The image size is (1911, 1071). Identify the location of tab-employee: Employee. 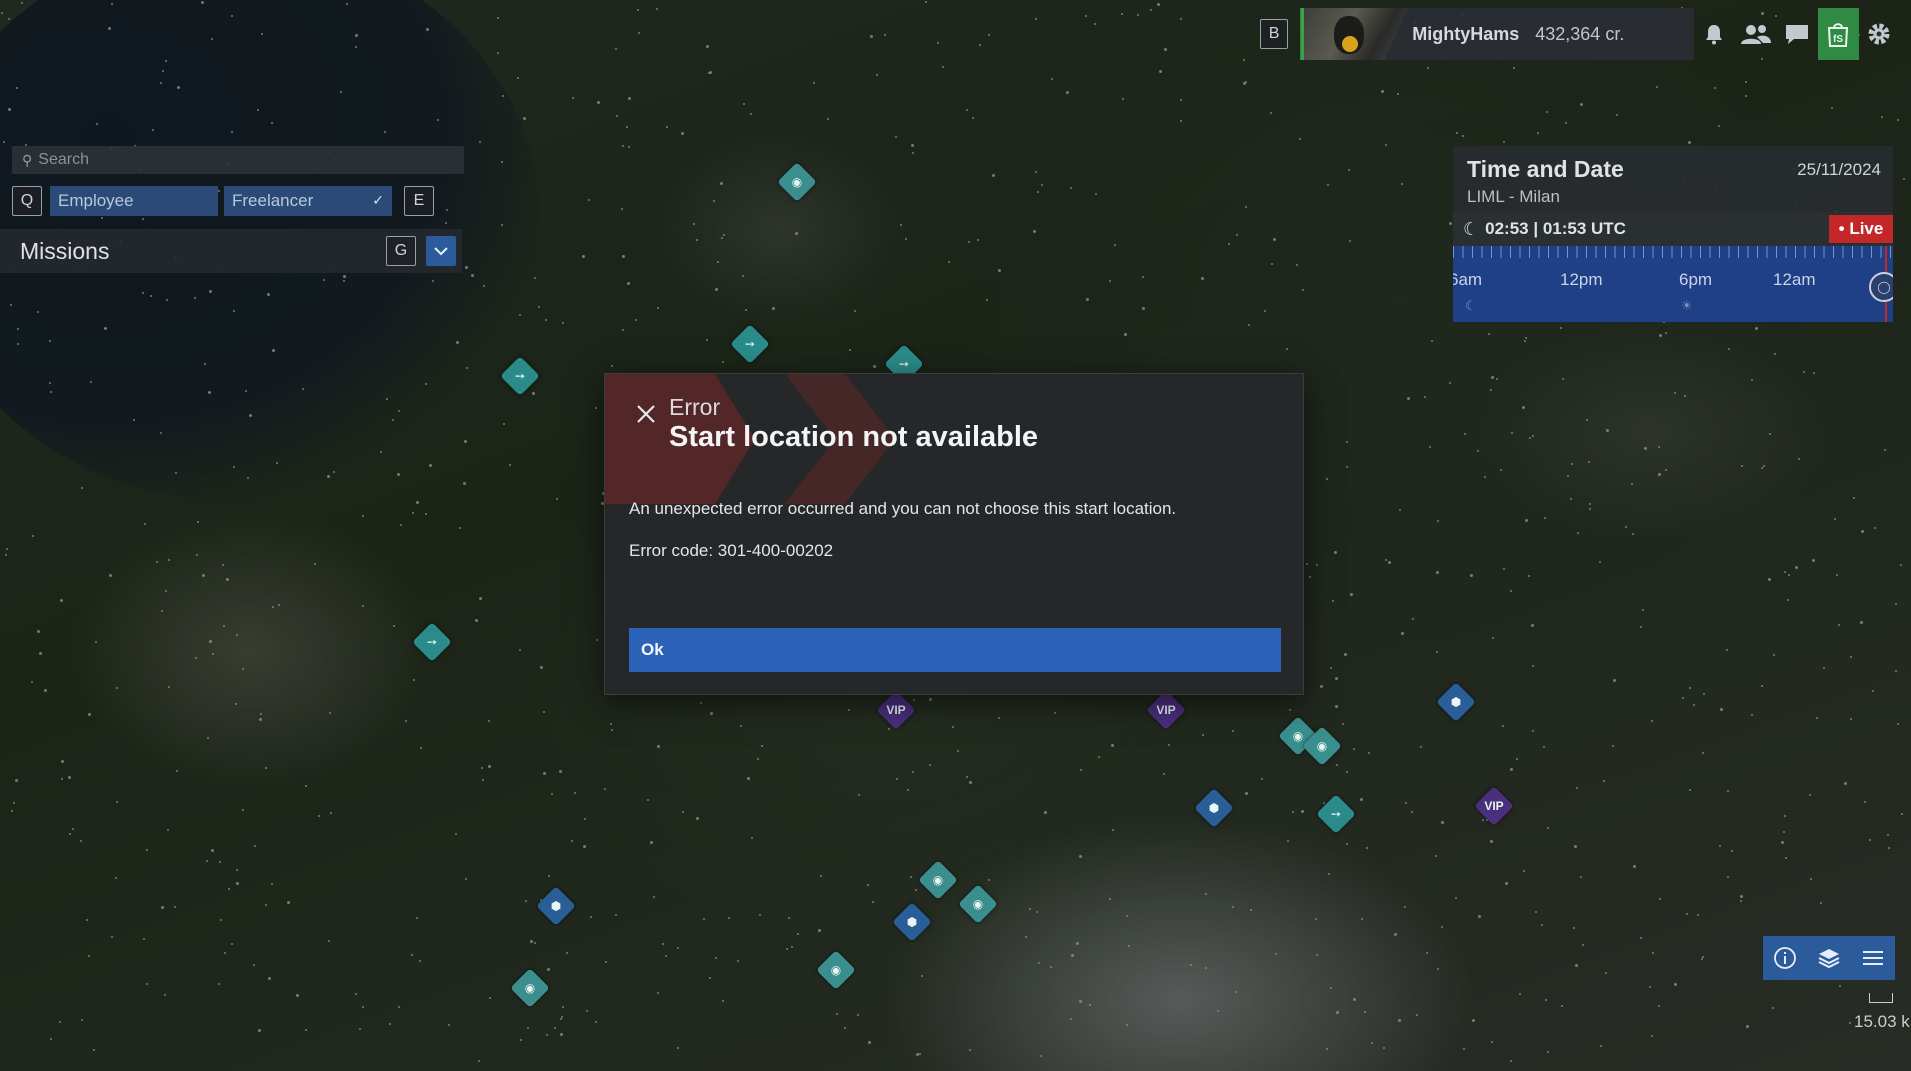
(134, 201).